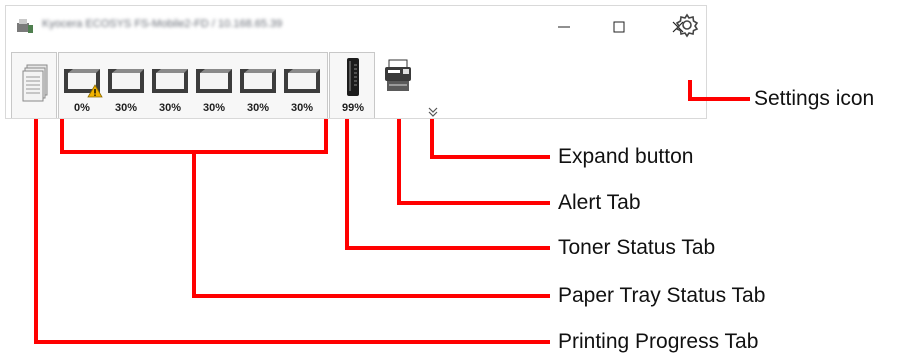 This screenshot has height=356, width=906. What do you see at coordinates (473, 162) in the screenshot?
I see `callout-line-alert` at bounding box center [473, 162].